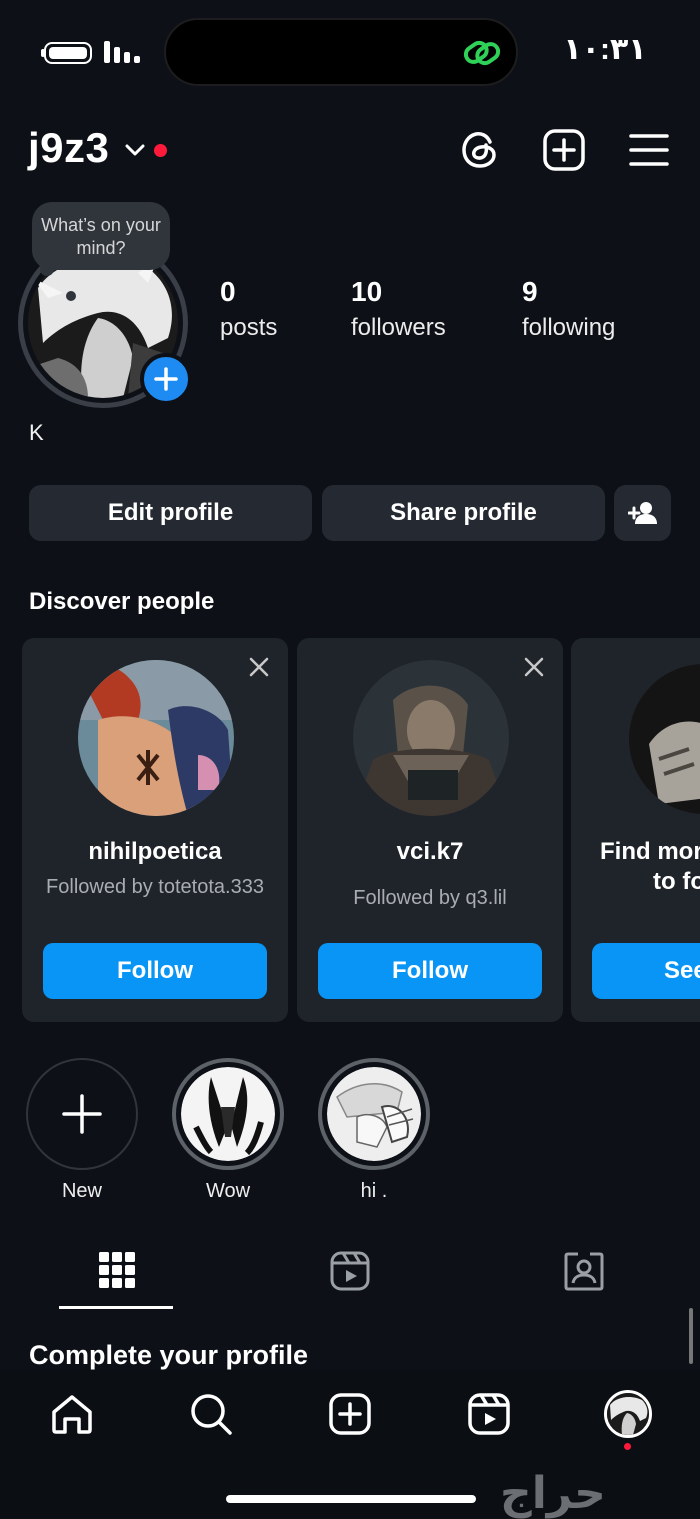 The image size is (700, 1519). What do you see at coordinates (584, 1271) in the screenshot?
I see `tagged-icon` at bounding box center [584, 1271].